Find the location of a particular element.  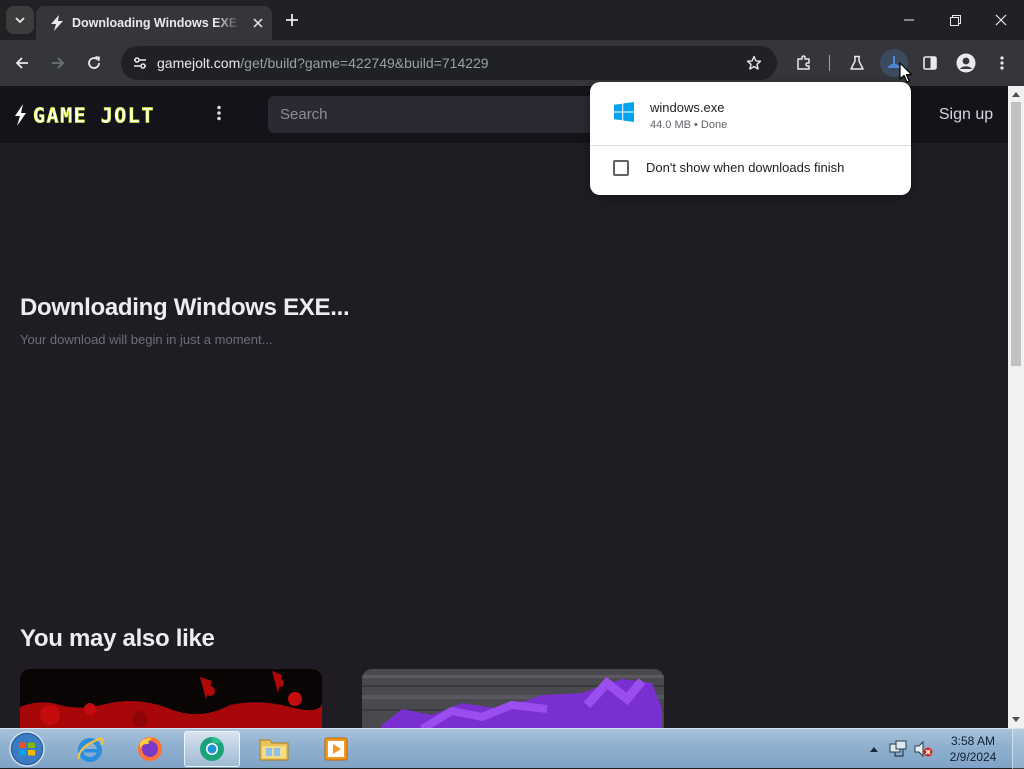

chevron-down-icon is located at coordinates (20, 20).